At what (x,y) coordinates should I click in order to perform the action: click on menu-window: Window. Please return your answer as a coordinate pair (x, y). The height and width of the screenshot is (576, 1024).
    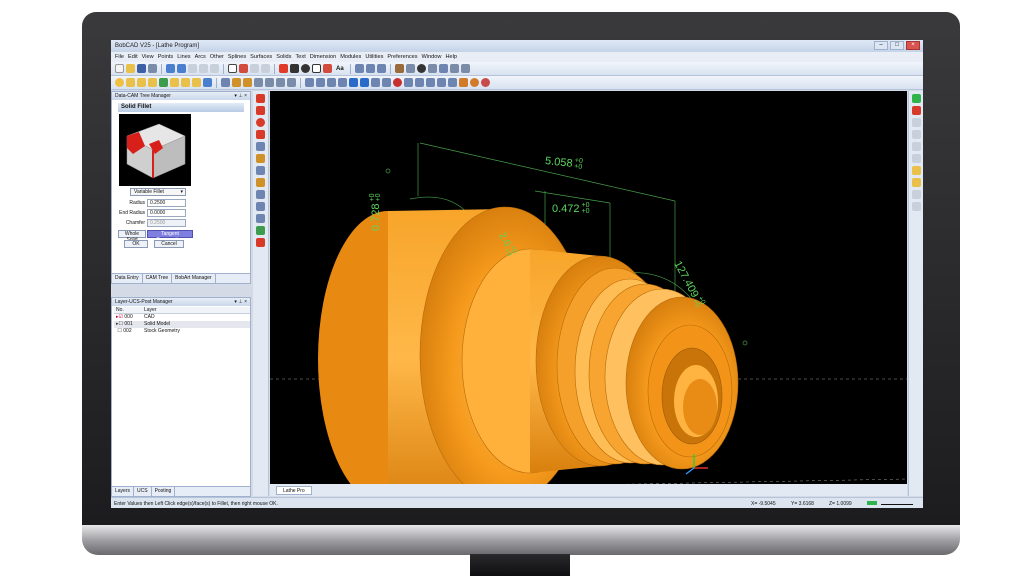
    Looking at the image, I should click on (432, 57).